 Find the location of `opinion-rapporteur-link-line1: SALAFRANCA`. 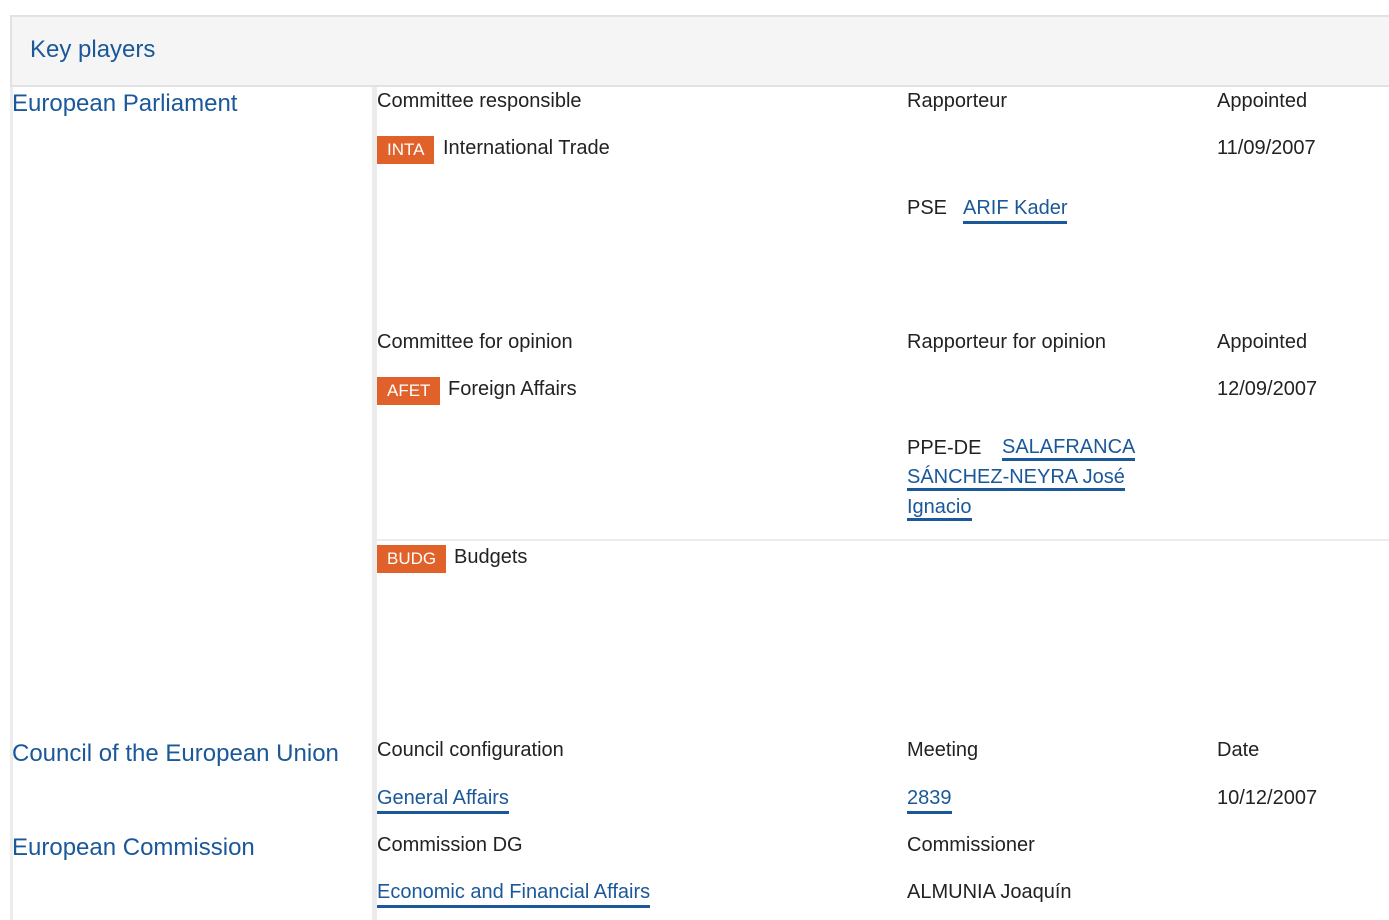

opinion-rapporteur-link-line1: SALAFRANCA is located at coordinates (1069, 447).